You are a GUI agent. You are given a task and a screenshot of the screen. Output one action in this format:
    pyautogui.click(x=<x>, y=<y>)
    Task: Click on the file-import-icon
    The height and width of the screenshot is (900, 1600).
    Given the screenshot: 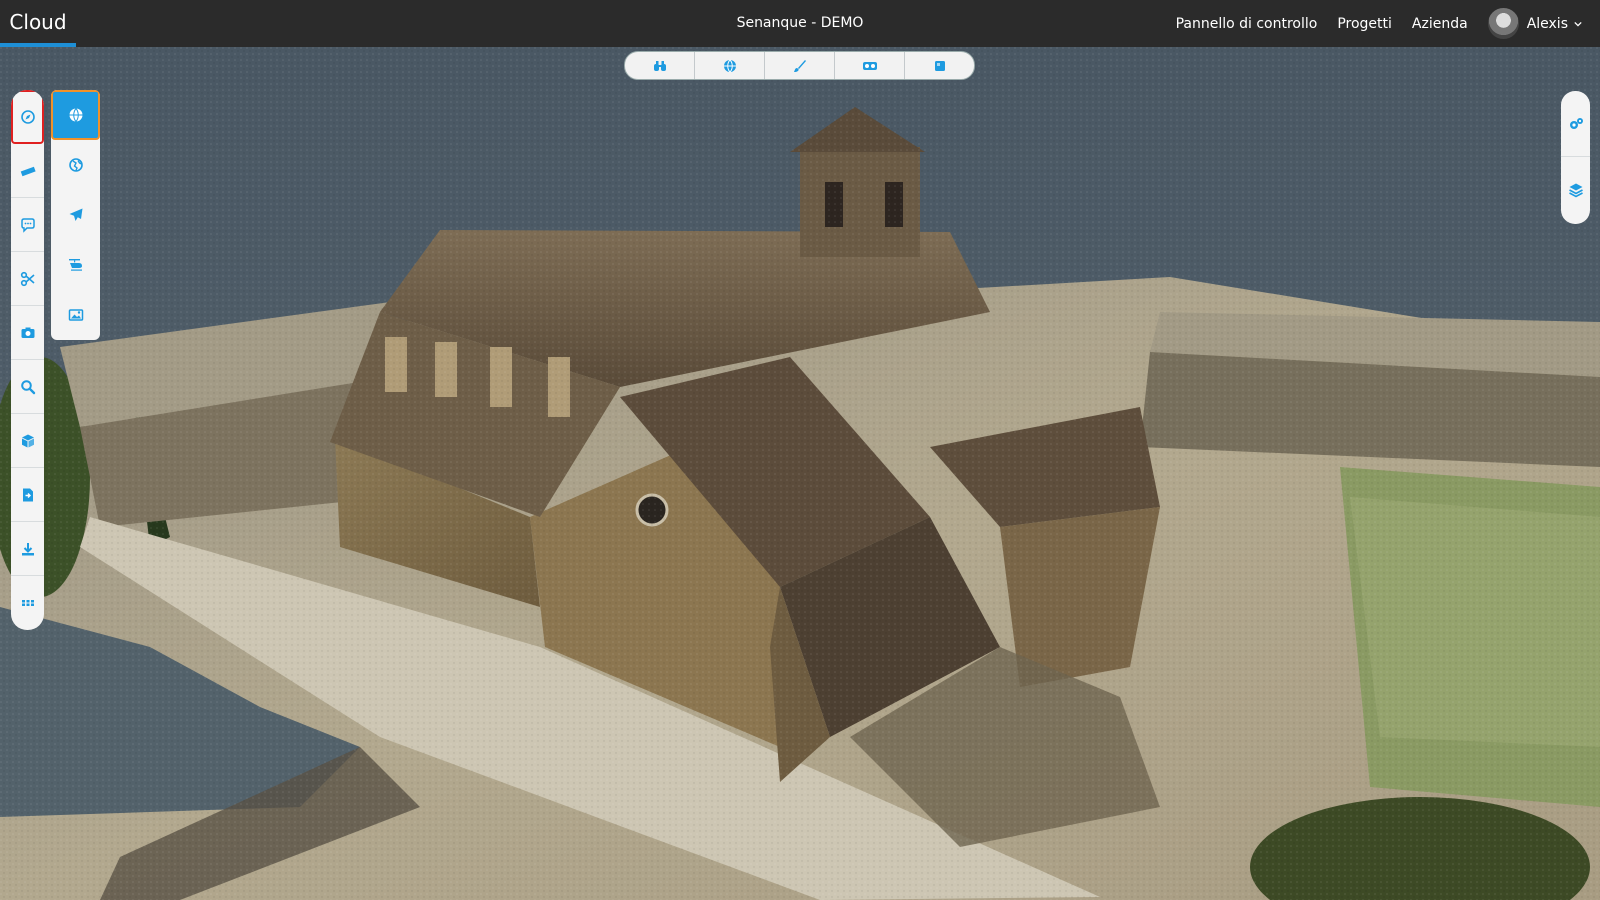 What is the action you would take?
    pyautogui.click(x=27, y=494)
    